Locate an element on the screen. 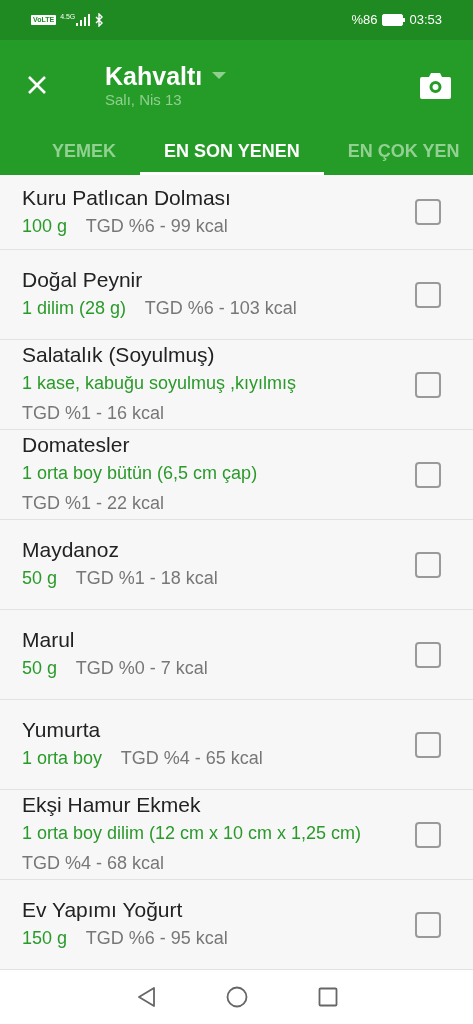 The image size is (473, 1024). clock: 03:53 is located at coordinates (425, 20).